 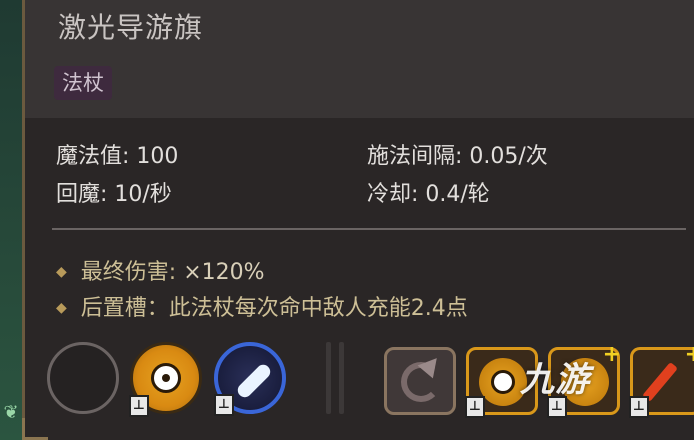 What do you see at coordinates (83, 378) in the screenshot?
I see `spell-slot-empty` at bounding box center [83, 378].